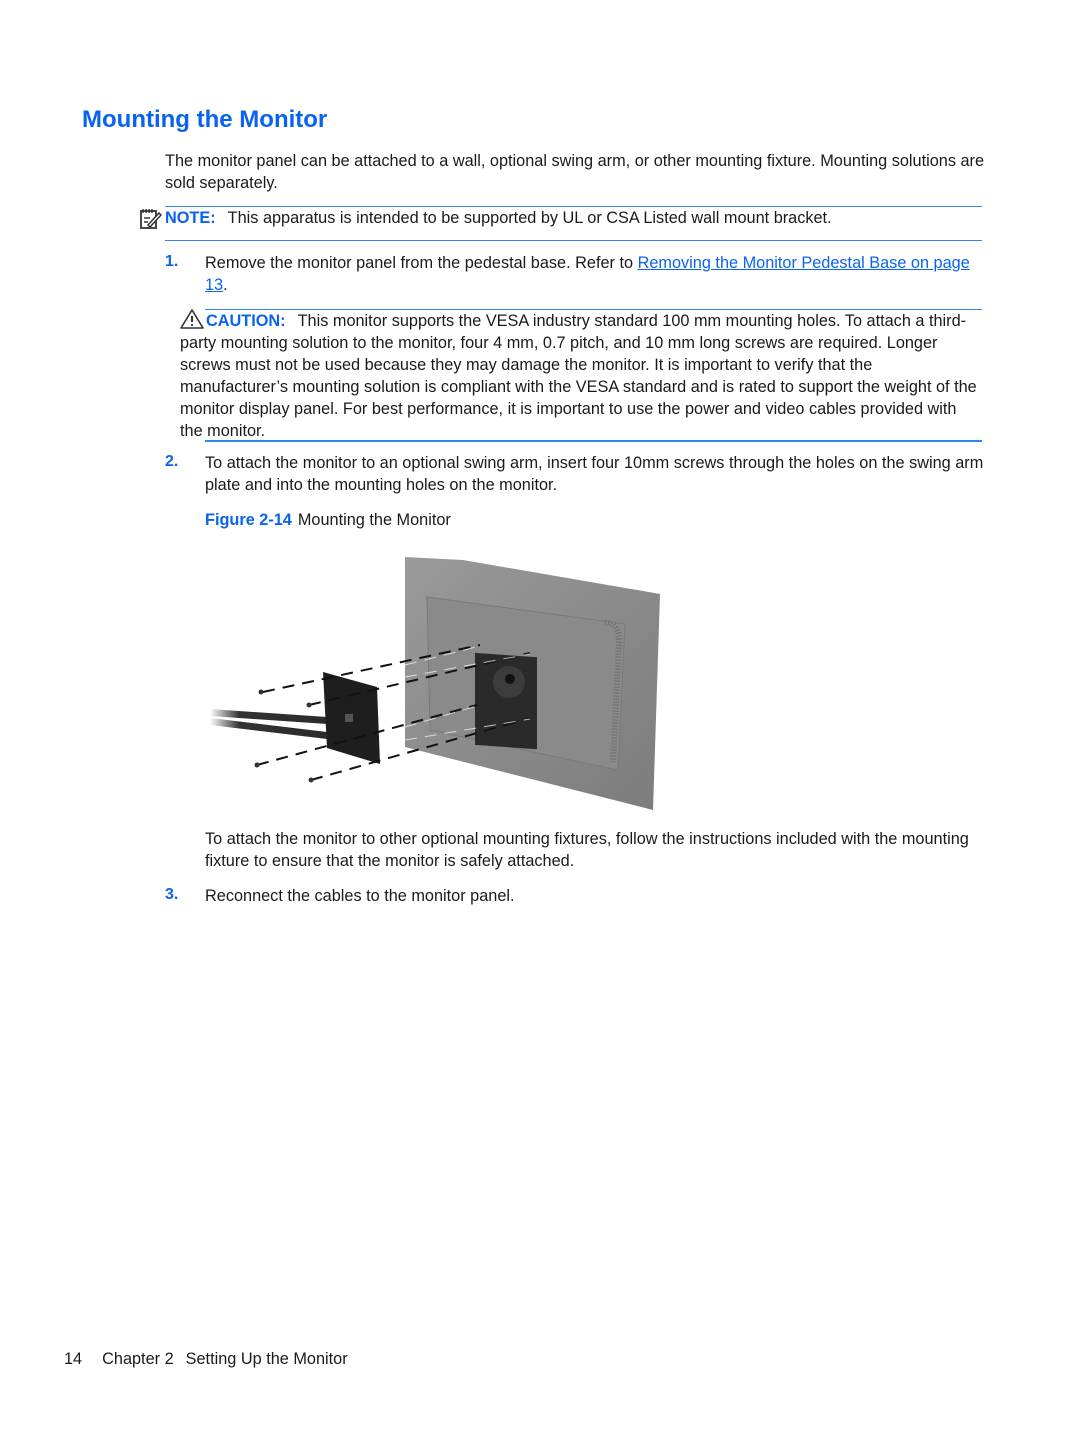 The width and height of the screenshot is (1080, 1437). What do you see at coordinates (172, 261) in the screenshot?
I see `step-1-number: 1.` at bounding box center [172, 261].